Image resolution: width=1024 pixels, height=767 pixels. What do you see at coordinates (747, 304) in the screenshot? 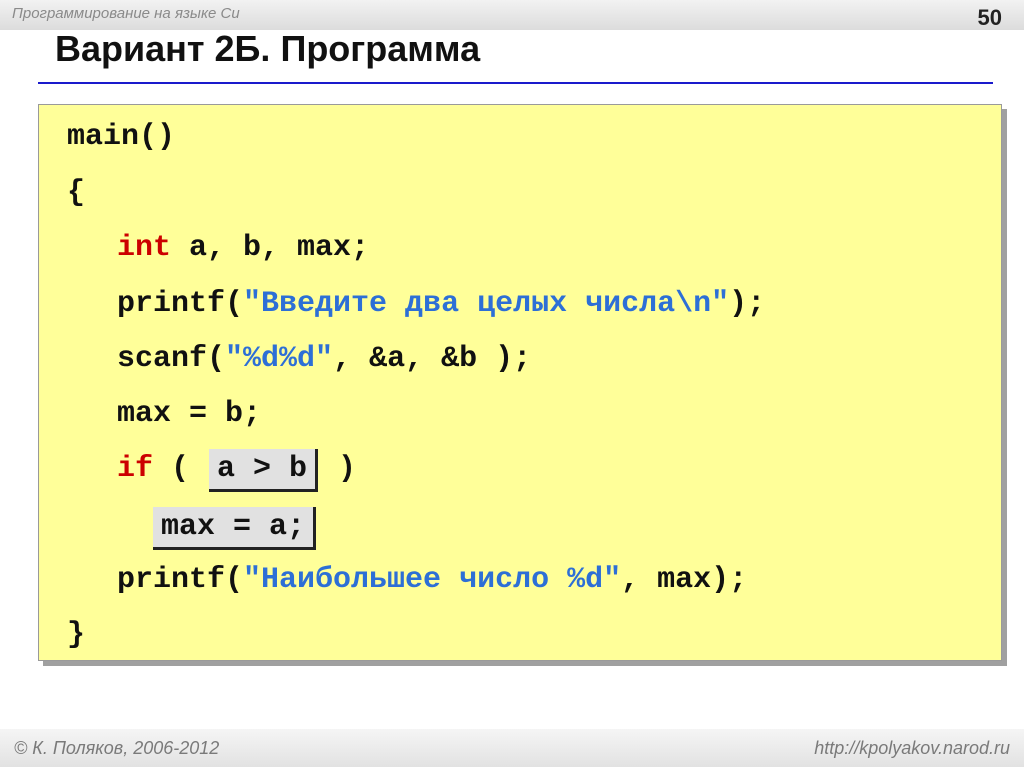
I see `code-text: );` at bounding box center [747, 304].